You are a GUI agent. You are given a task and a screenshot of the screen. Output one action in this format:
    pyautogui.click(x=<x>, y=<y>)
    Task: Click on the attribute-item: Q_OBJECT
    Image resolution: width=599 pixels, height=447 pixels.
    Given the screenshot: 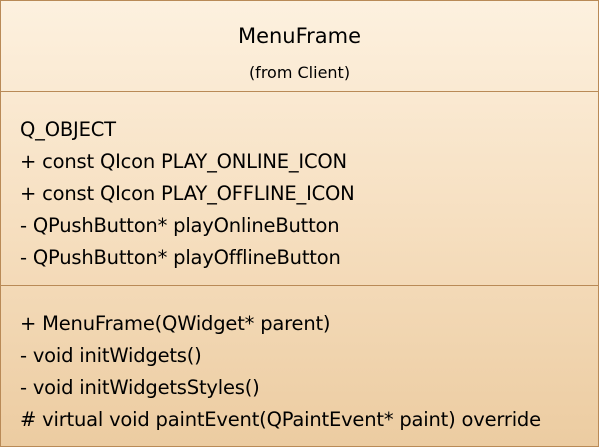 What is the action you would take?
    pyautogui.click(x=68, y=129)
    